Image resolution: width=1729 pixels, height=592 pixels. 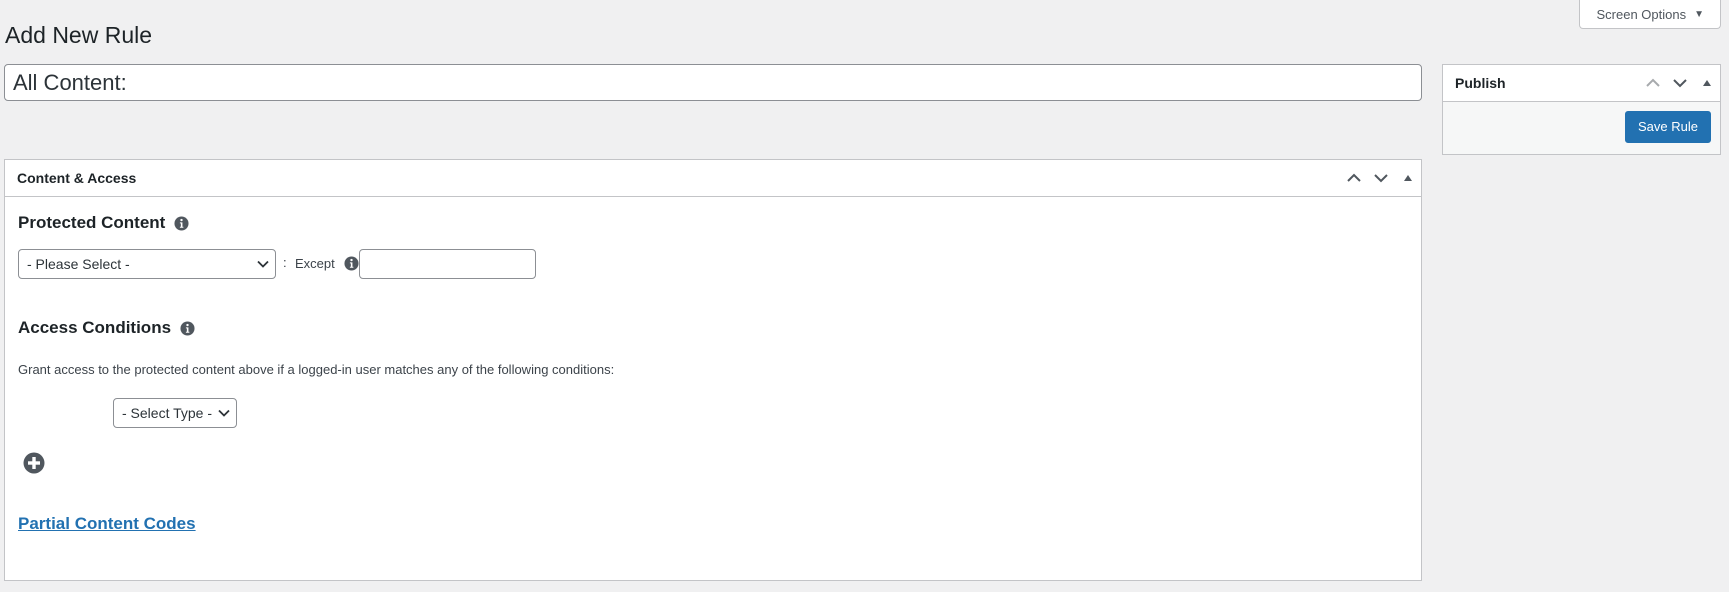 I want to click on plus-circle-icon, so click(x=34, y=464).